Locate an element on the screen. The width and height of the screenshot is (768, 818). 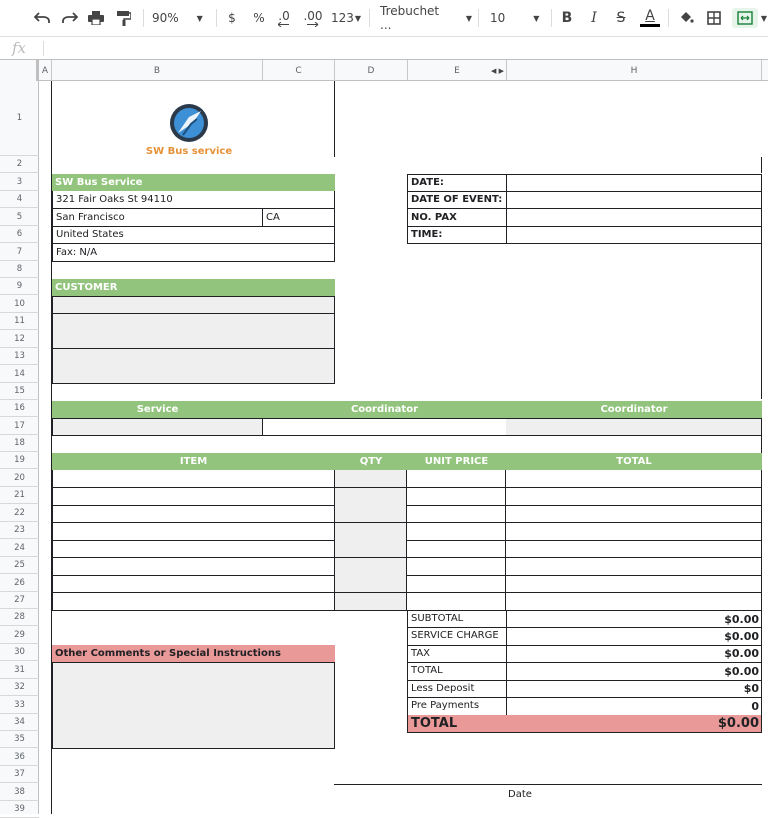
print-icon is located at coordinates (96, 18).